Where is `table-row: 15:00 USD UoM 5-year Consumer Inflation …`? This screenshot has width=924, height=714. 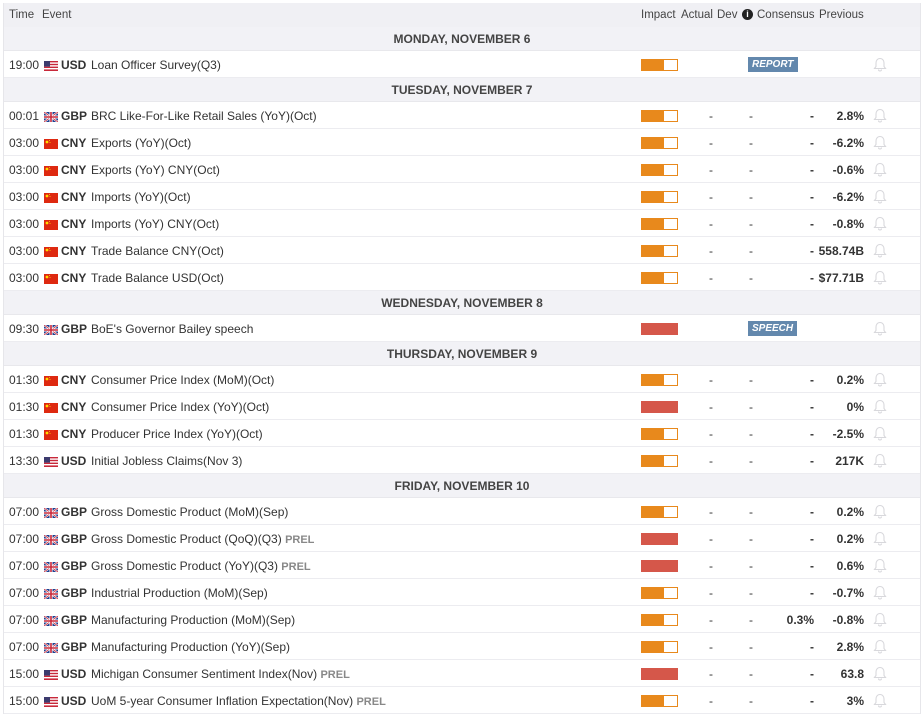
table-row: 15:00 USD UoM 5-year Consumer Inflation … is located at coordinates (462, 700).